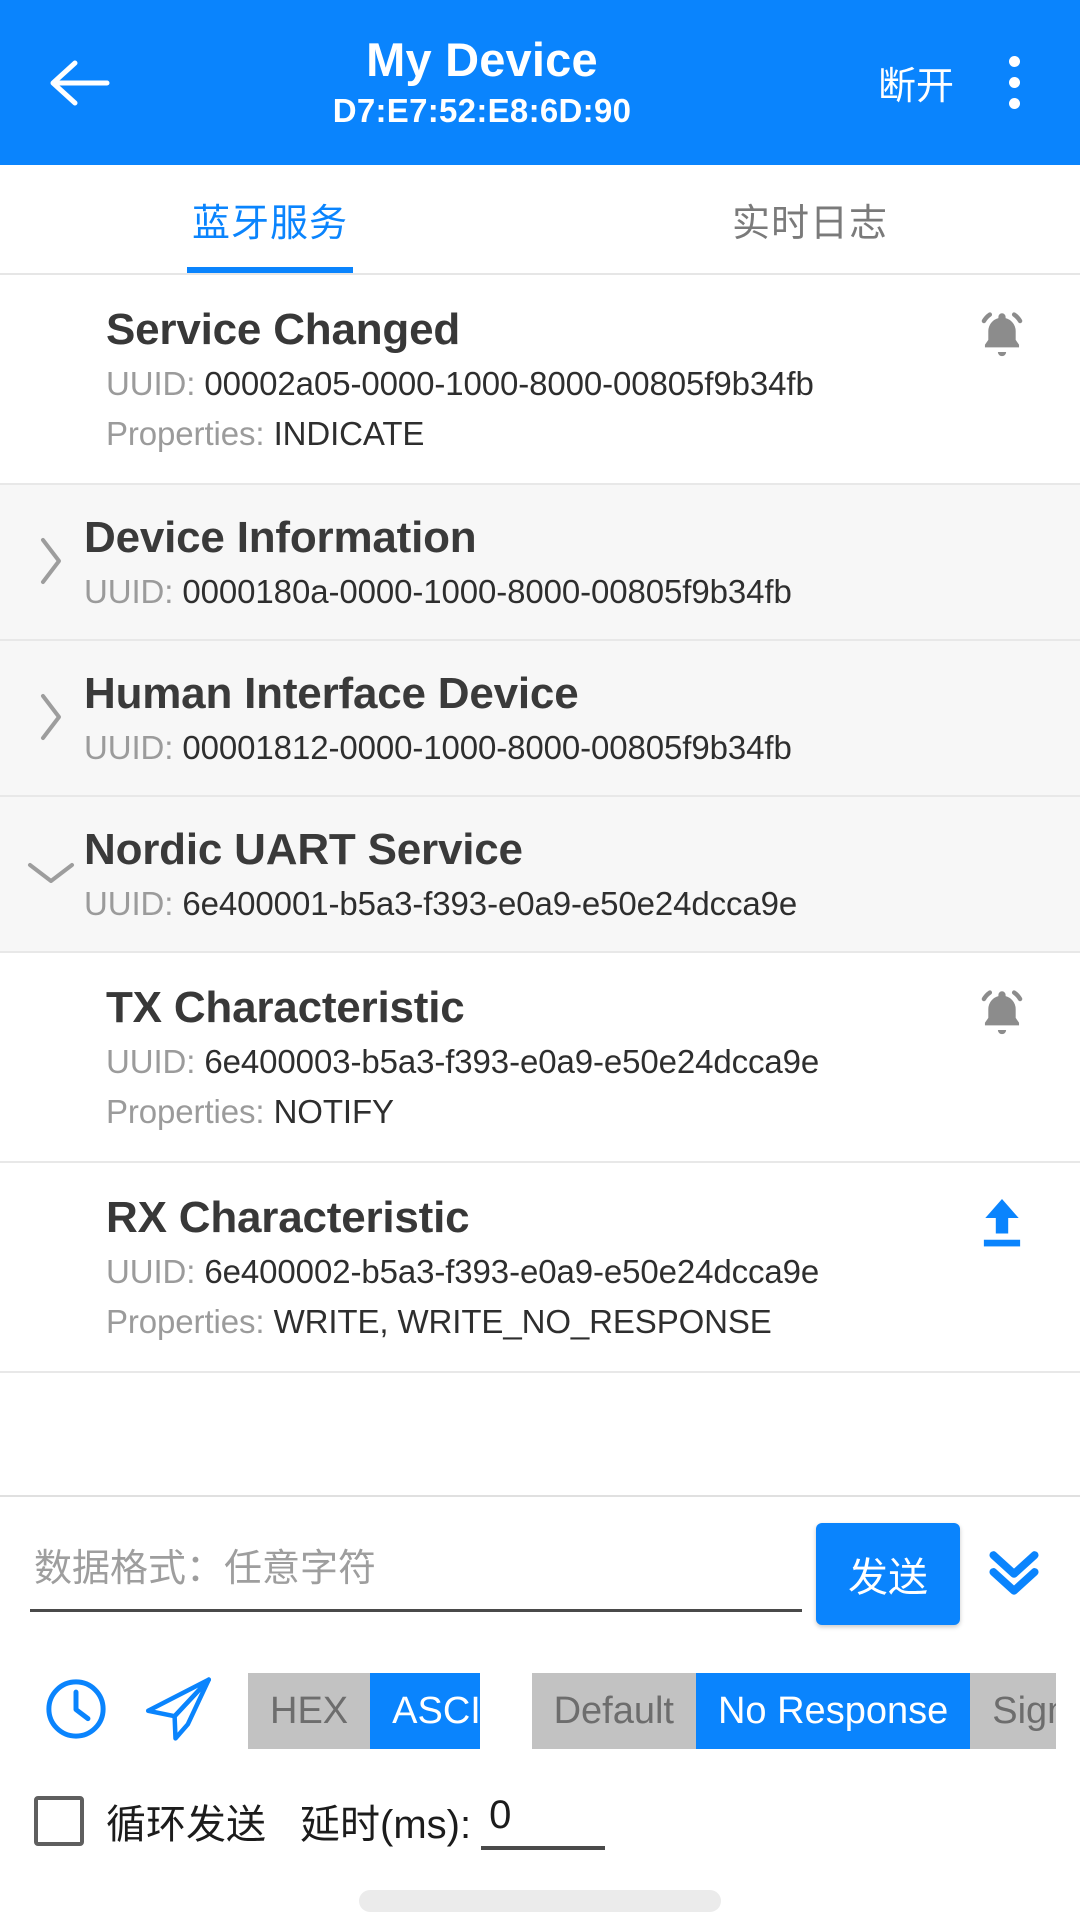 The width and height of the screenshot is (1080, 1920). What do you see at coordinates (331, 693) in the screenshot?
I see `item-title: Human Interface Device` at bounding box center [331, 693].